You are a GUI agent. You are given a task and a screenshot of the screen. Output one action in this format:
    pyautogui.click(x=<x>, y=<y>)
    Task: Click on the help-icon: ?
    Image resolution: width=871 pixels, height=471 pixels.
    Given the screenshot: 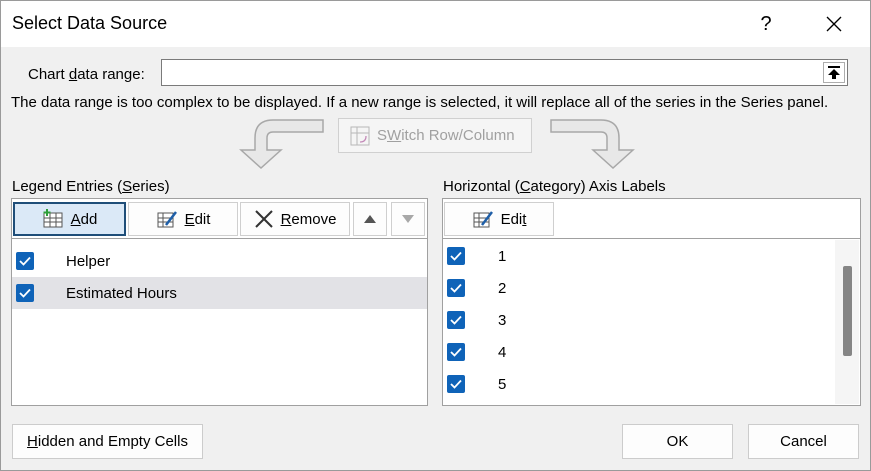 What is the action you would take?
    pyautogui.click(x=766, y=24)
    